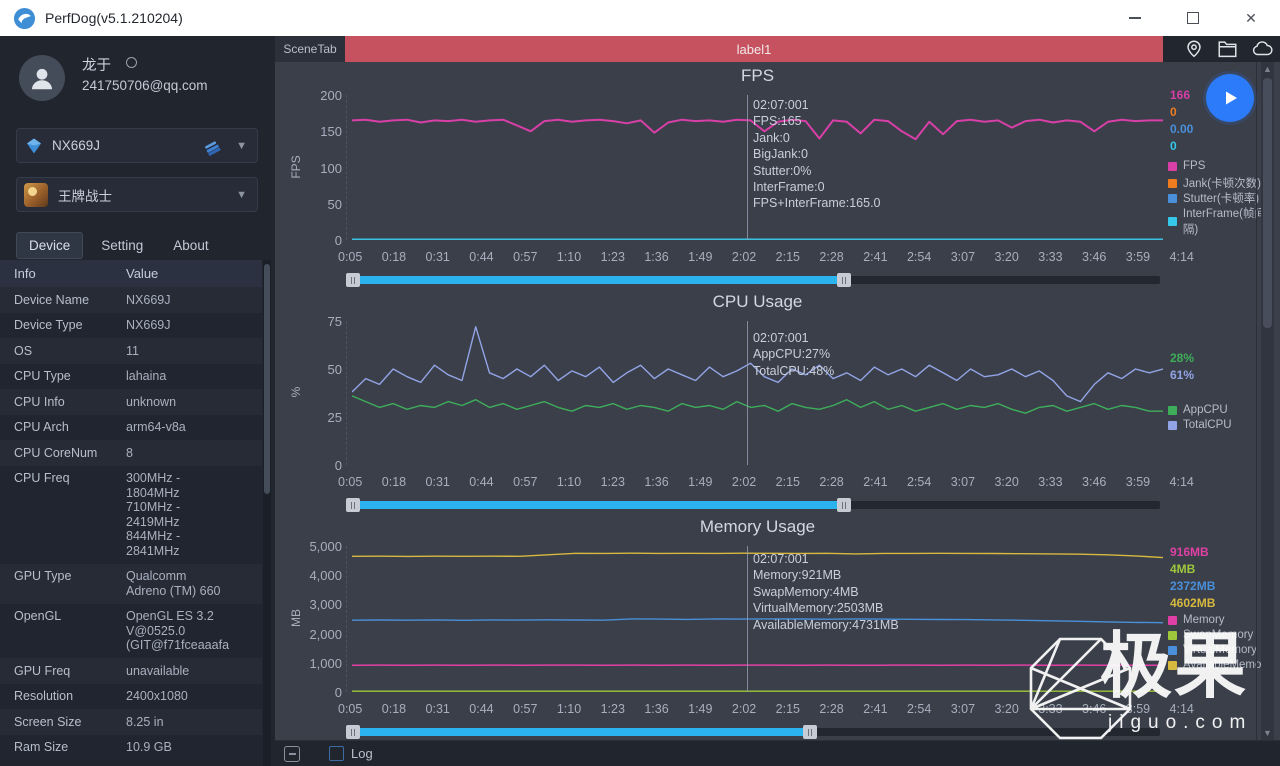 The width and height of the screenshot is (1280, 766). Describe the element at coordinates (292, 753) in the screenshot. I see `collapse-button` at that location.